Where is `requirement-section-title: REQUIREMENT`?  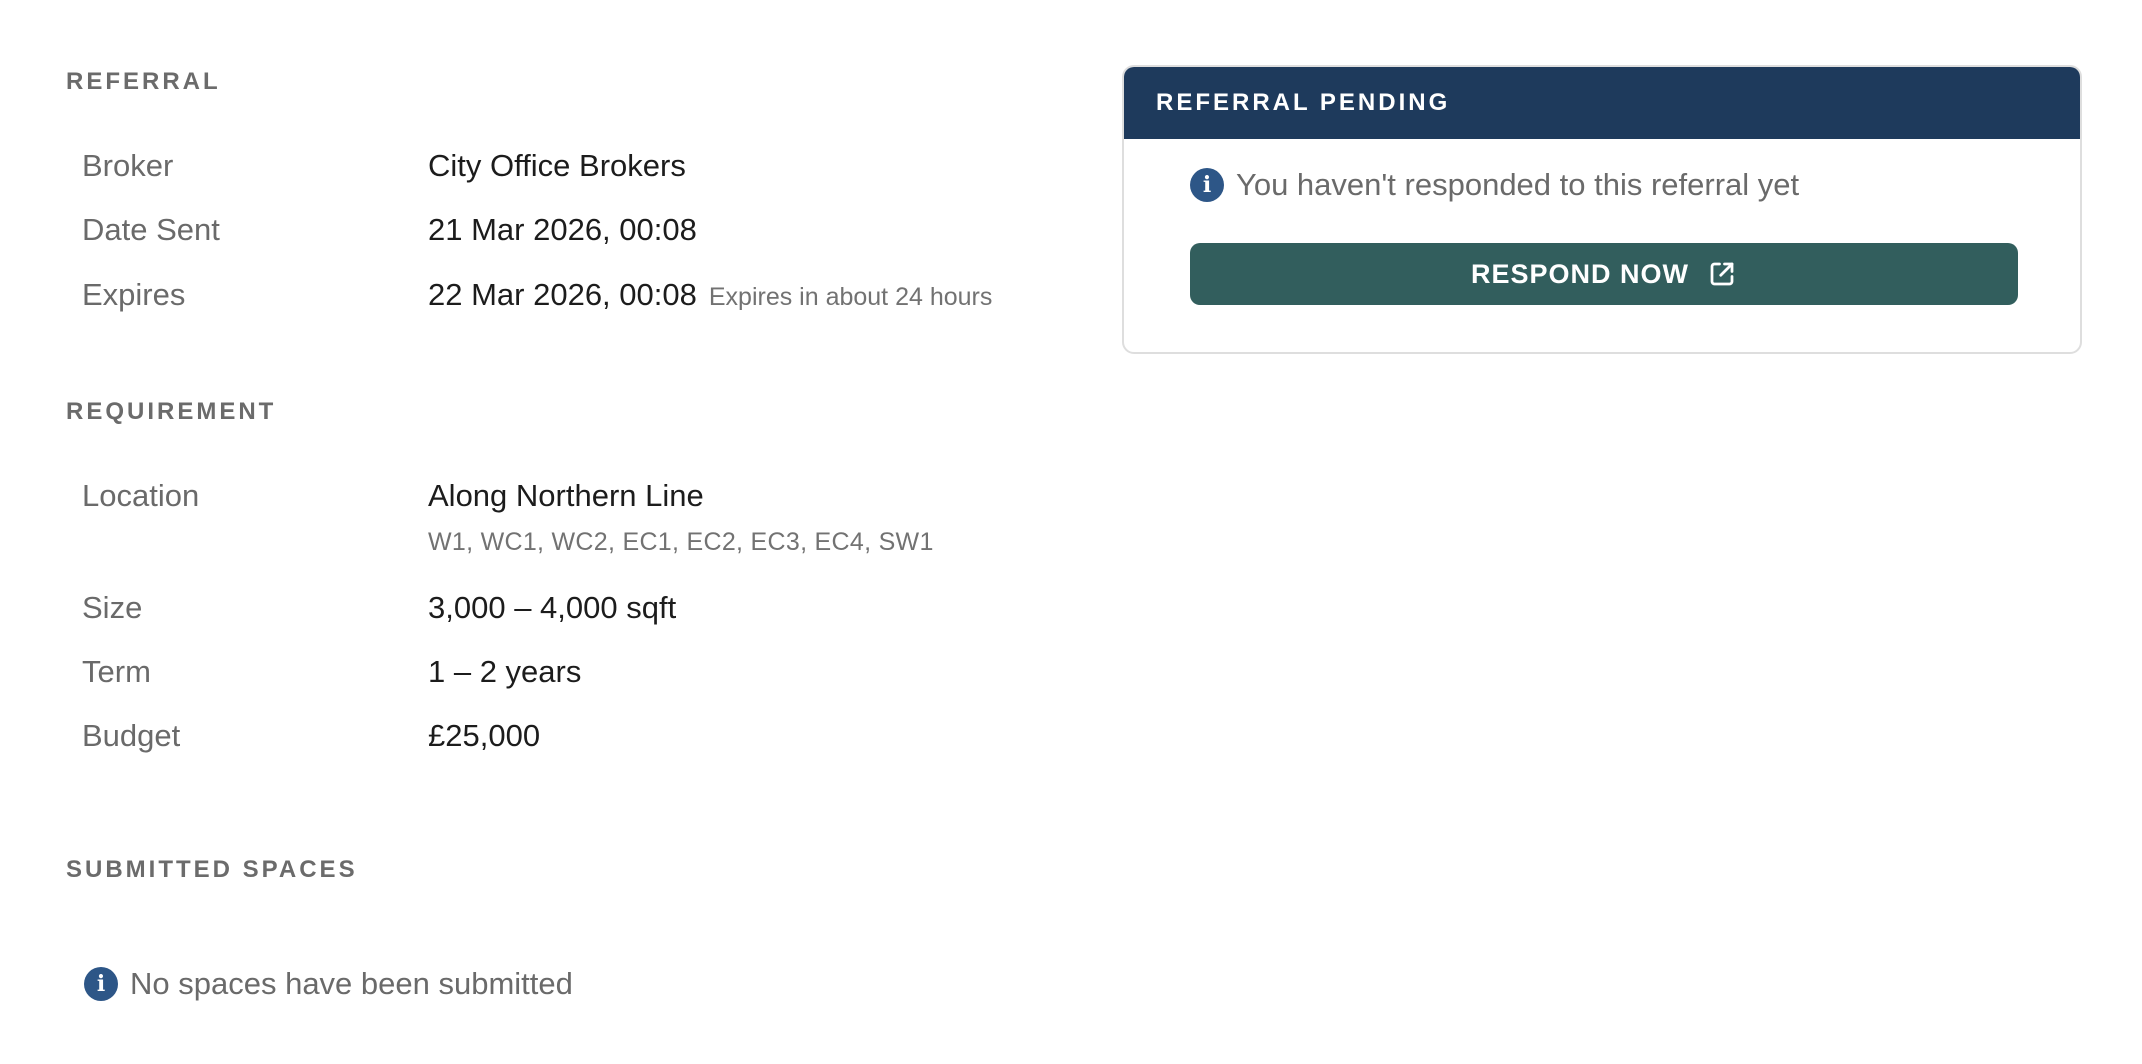 requirement-section-title: REQUIREMENT is located at coordinates (171, 411).